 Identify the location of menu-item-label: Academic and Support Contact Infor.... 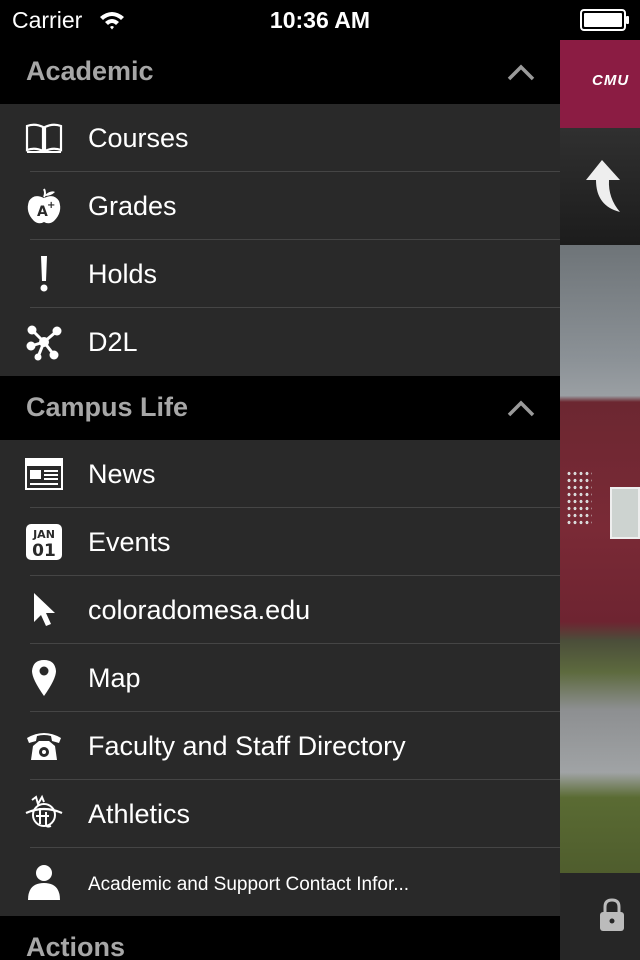
(249, 884).